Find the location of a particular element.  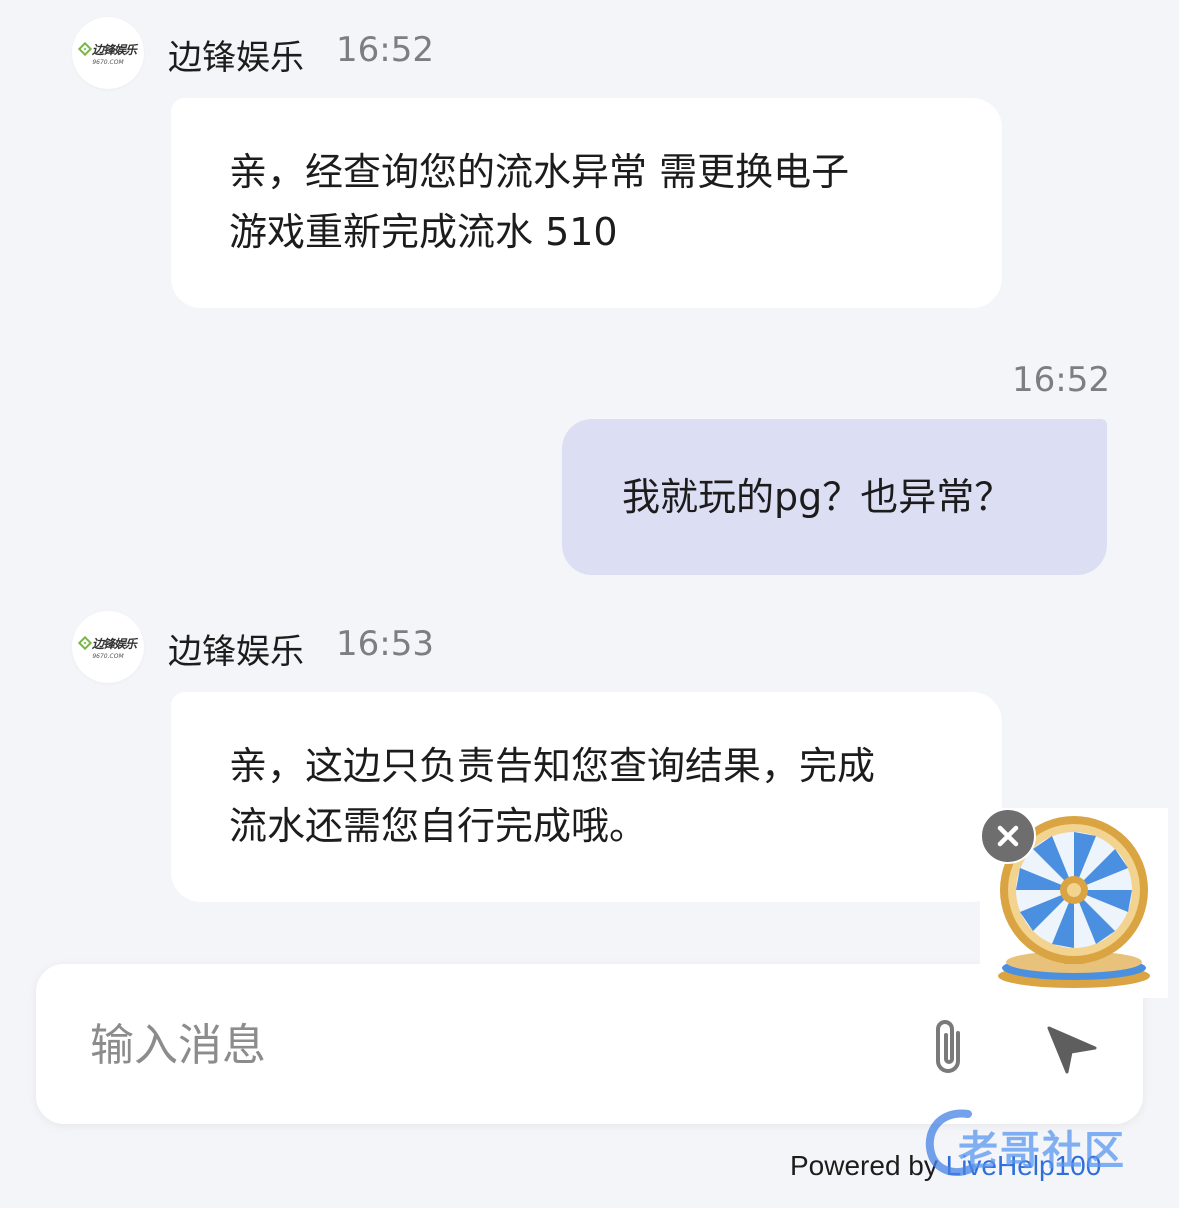

message-line: 我就玩的pg？也异常？ is located at coordinates (817, 497).